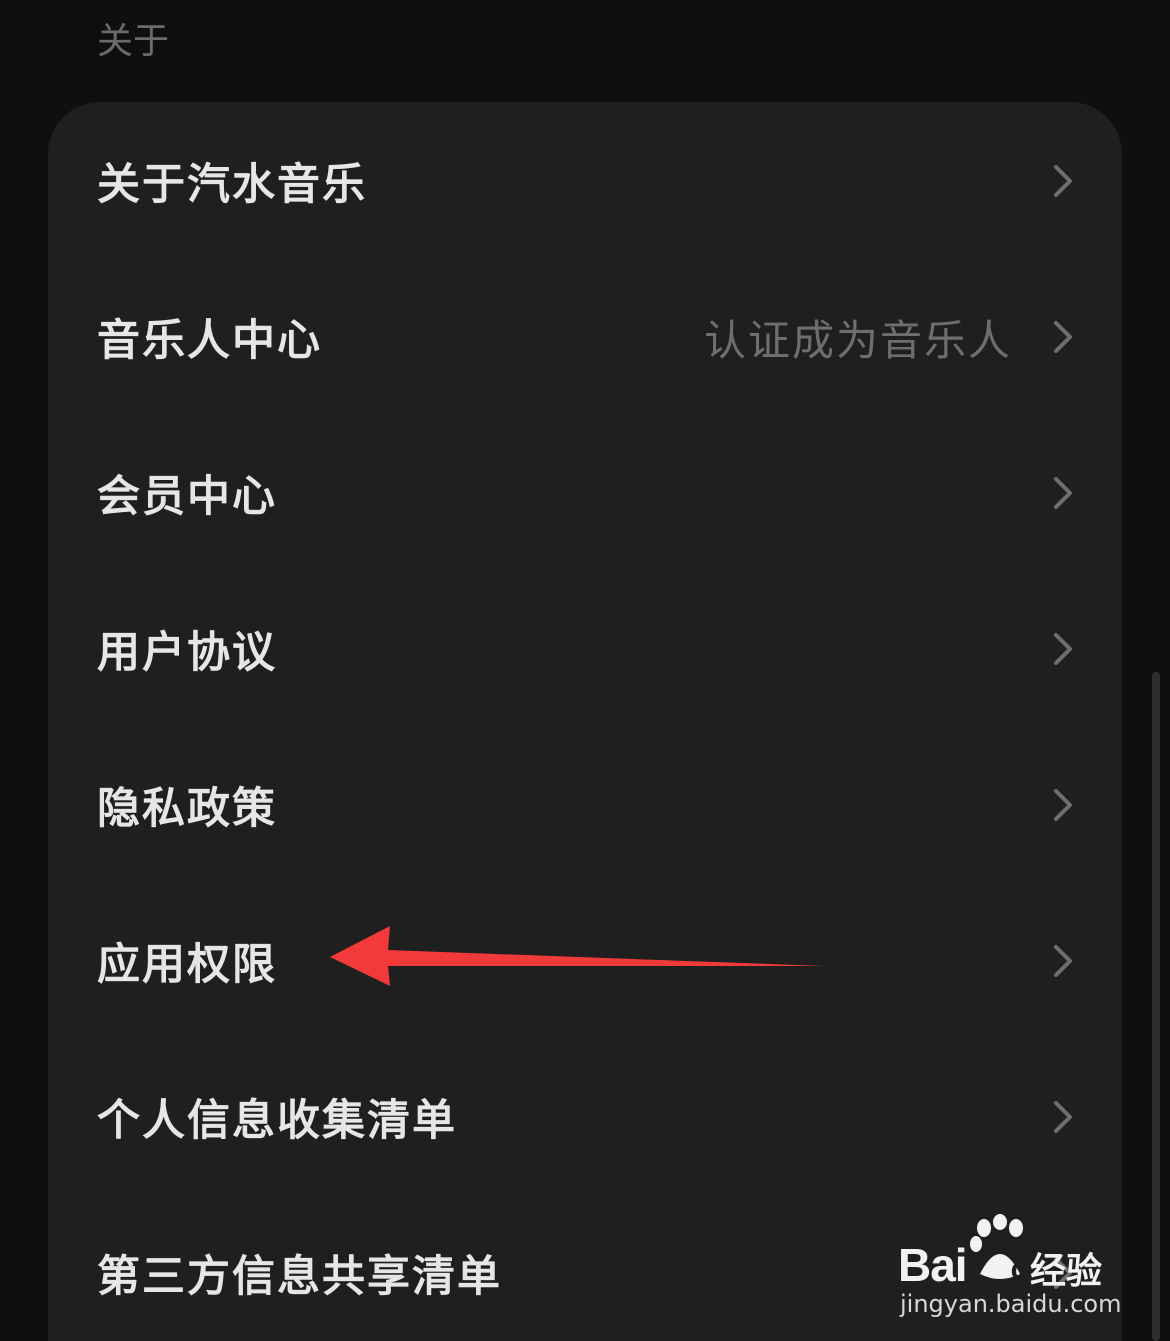 Image resolution: width=1170 pixels, height=1341 pixels. I want to click on baidu-jingyan-watermark: Bai du 经验 jingyan.baidu.com, so click(1006, 1267).